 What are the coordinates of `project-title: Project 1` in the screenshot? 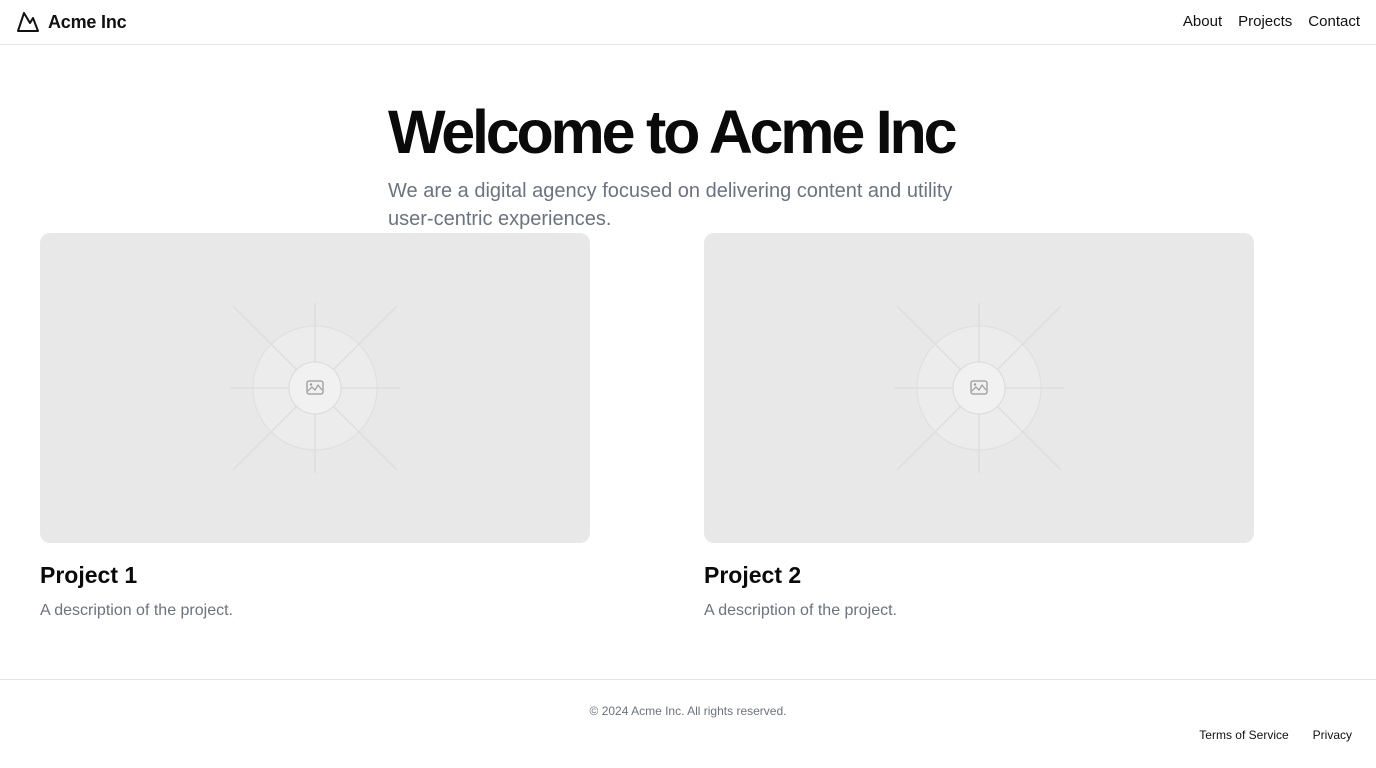 It's located at (88, 575).